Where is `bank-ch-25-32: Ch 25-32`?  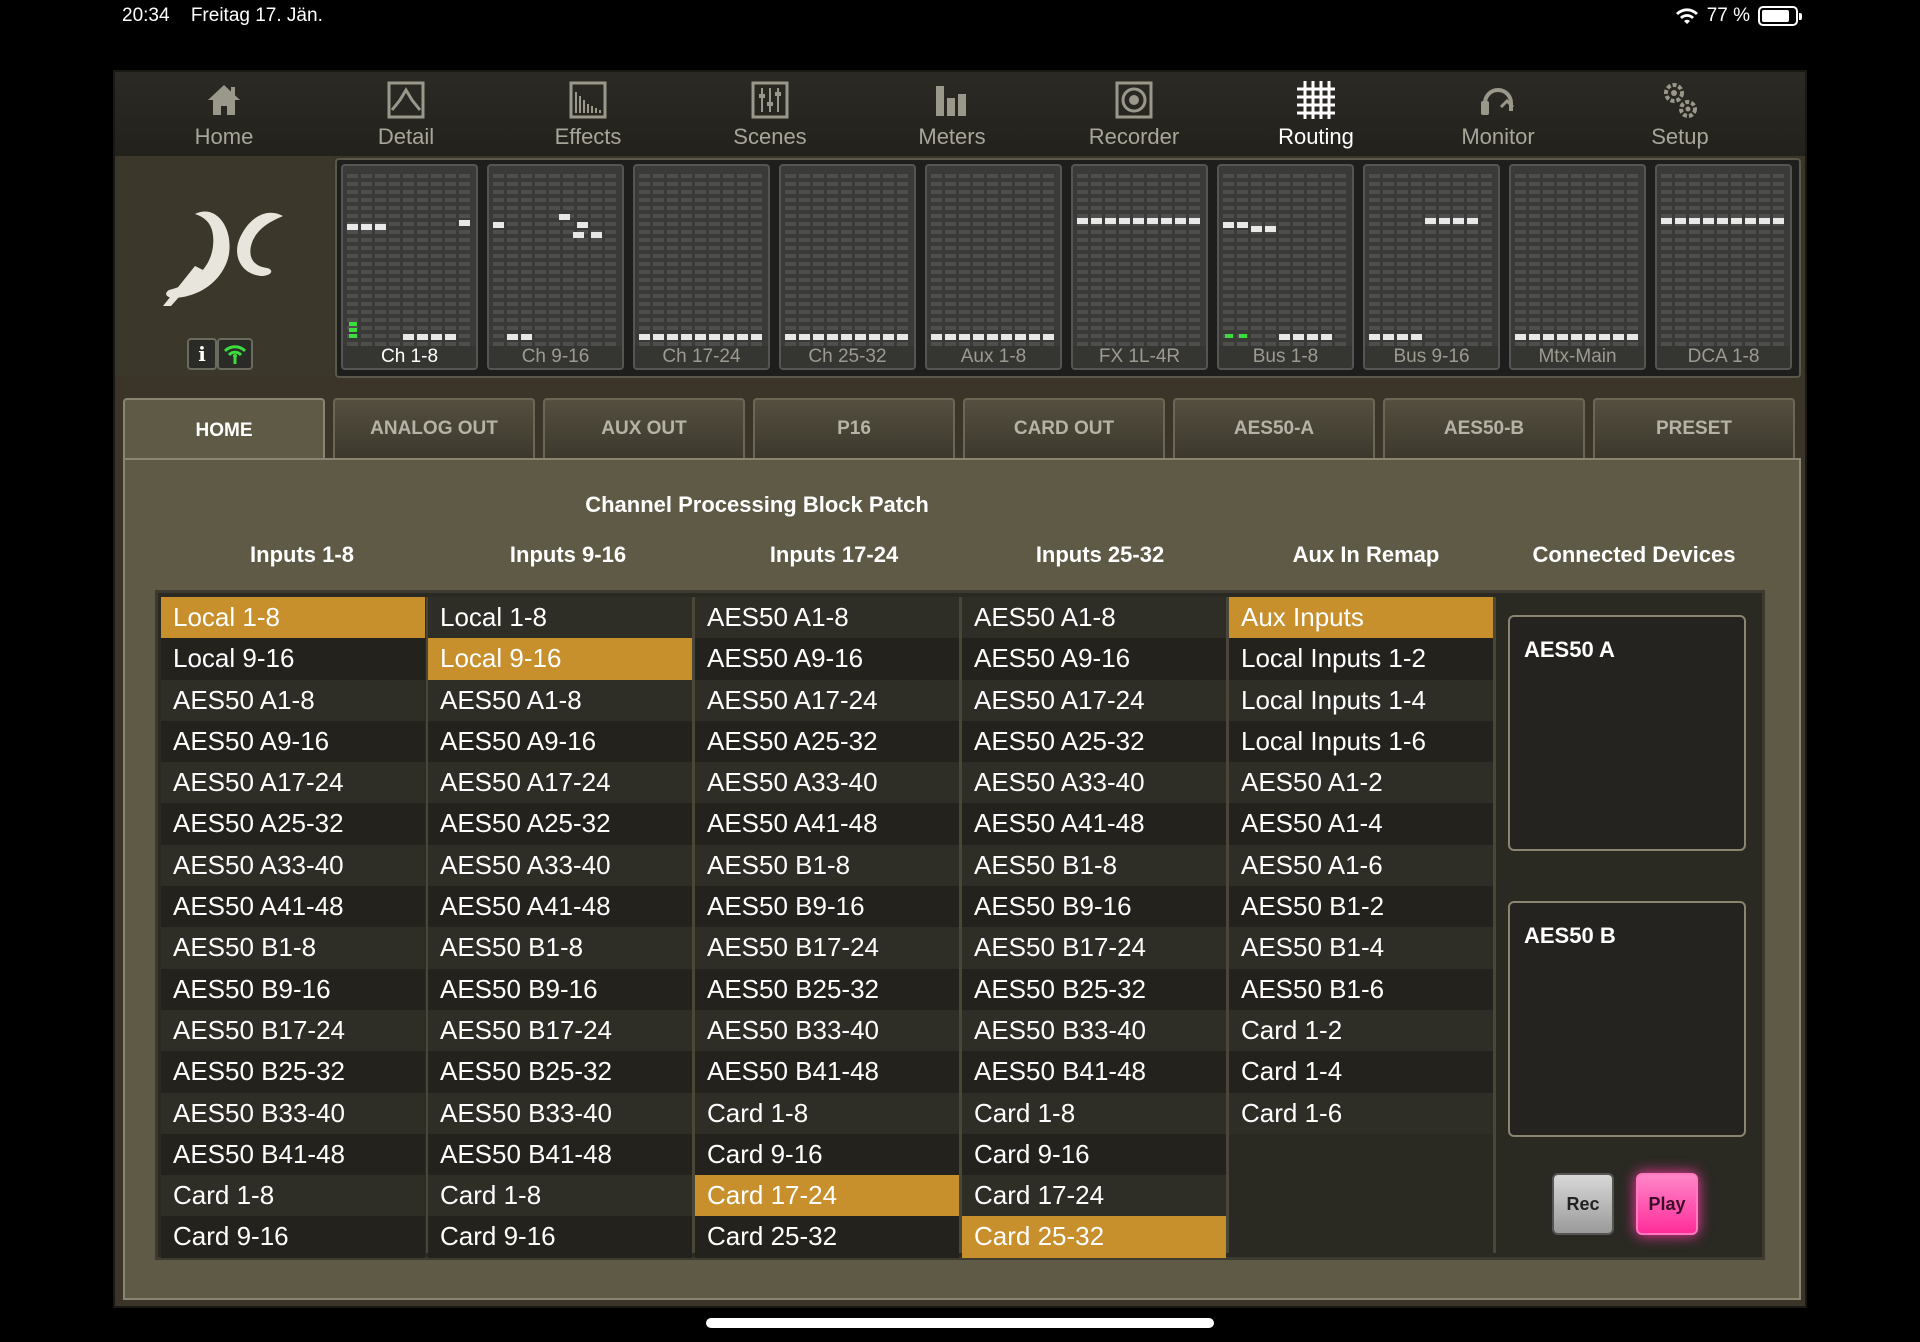 bank-ch-25-32: Ch 25-32 is located at coordinates (847, 267).